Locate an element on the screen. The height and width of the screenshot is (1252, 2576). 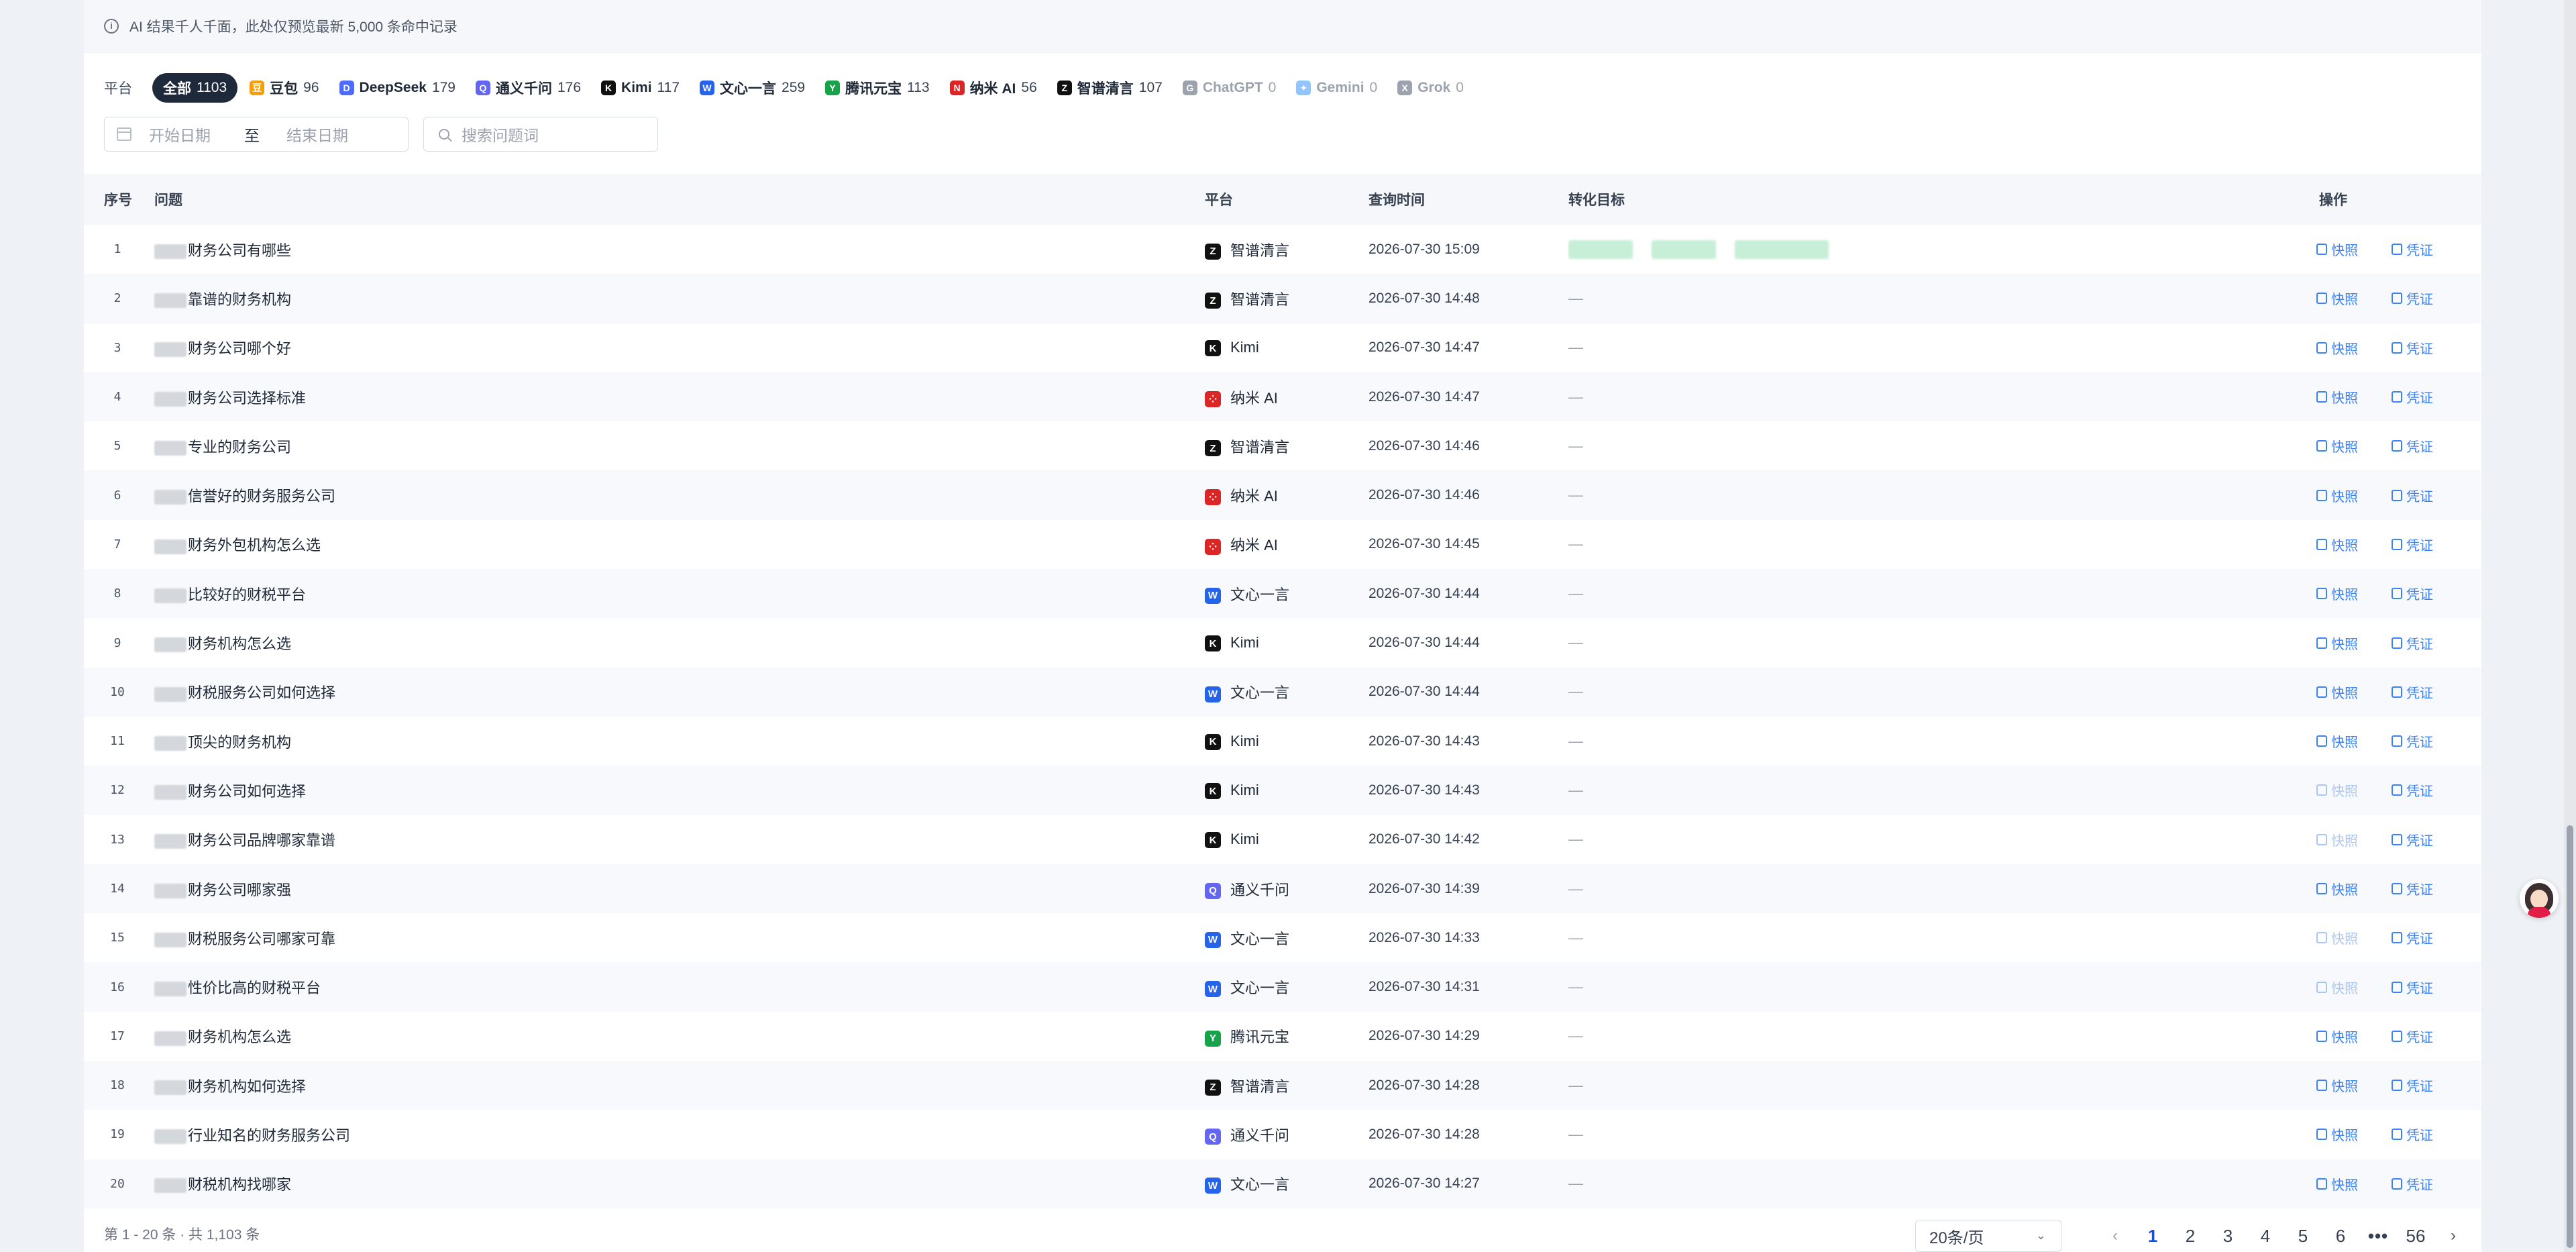
question-cell: 财税服务公司如何选择 is located at coordinates (677, 692).